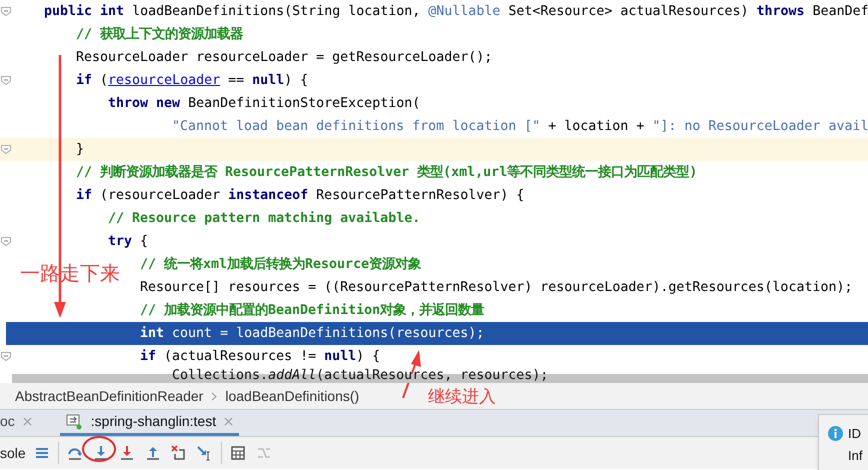 This screenshot has width=868, height=470. I want to click on code-line: if (actualResources != null) {, so click(260, 357).